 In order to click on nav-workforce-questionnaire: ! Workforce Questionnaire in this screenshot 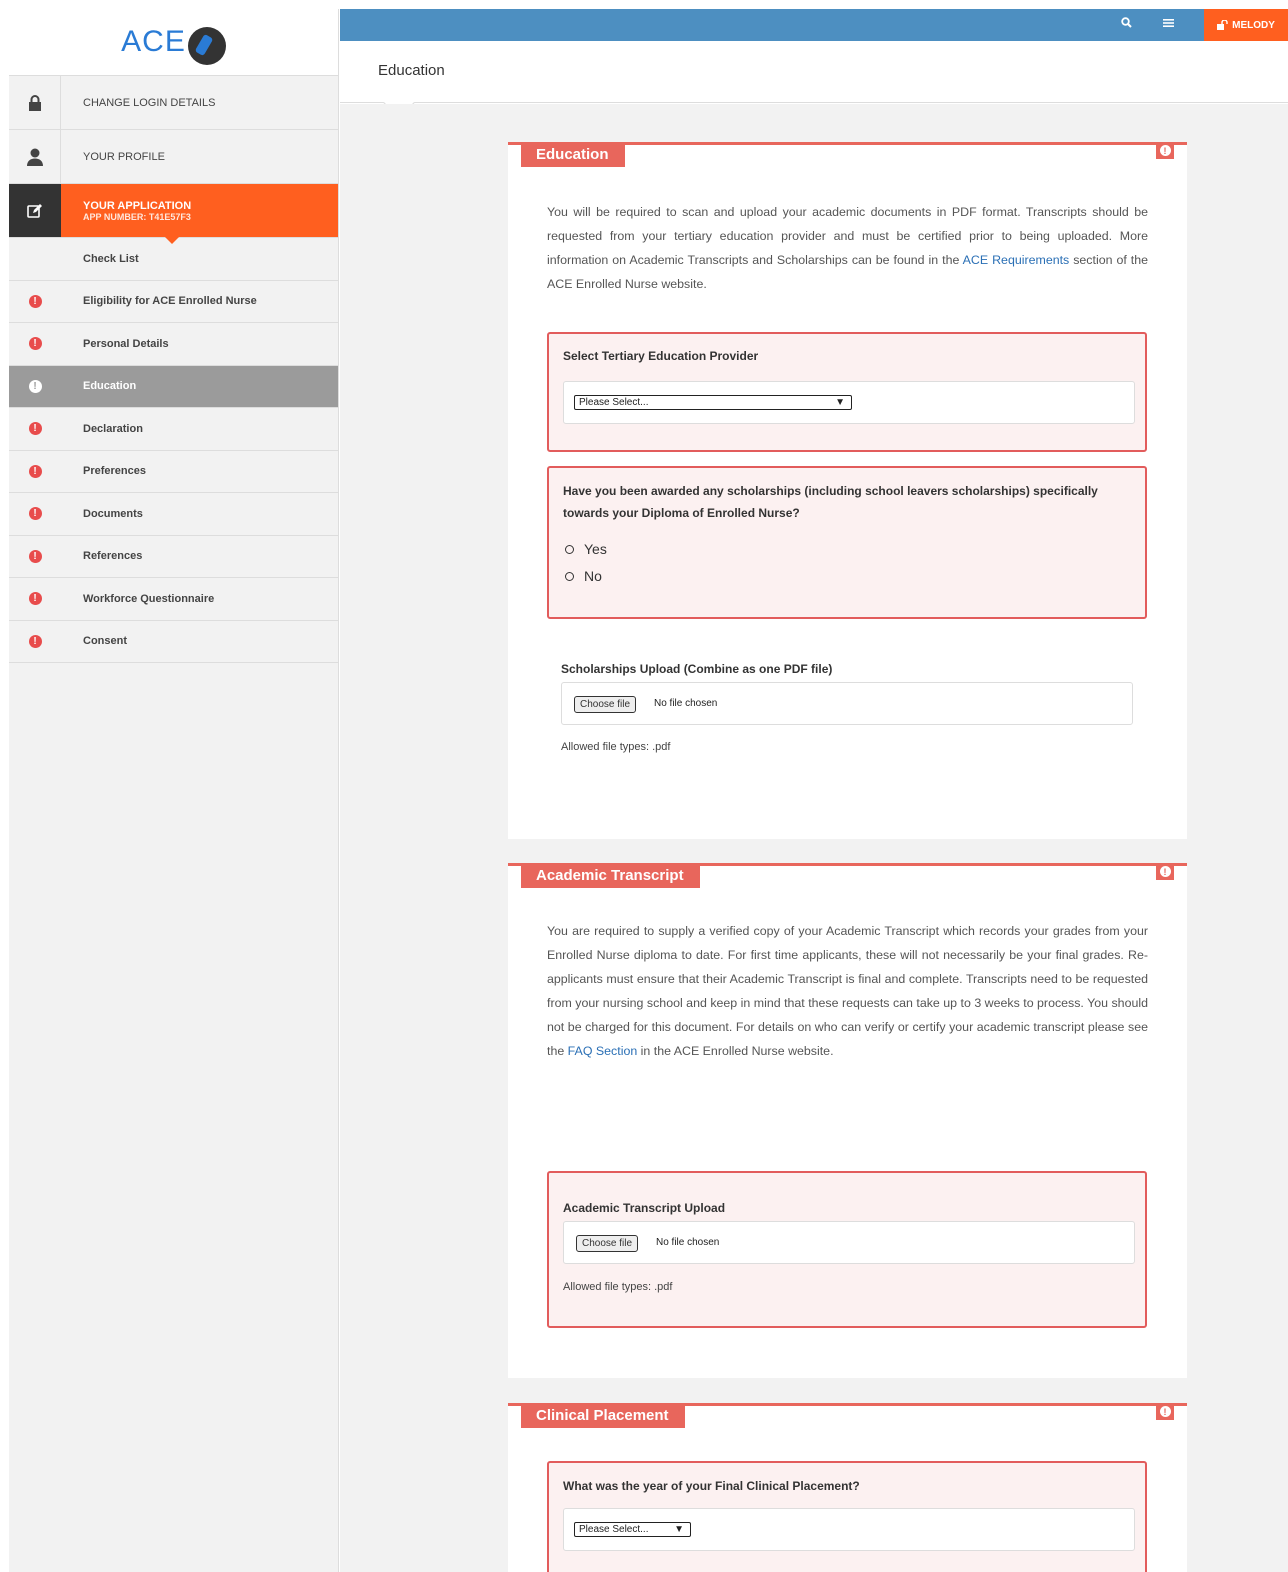, I will do `click(173, 599)`.